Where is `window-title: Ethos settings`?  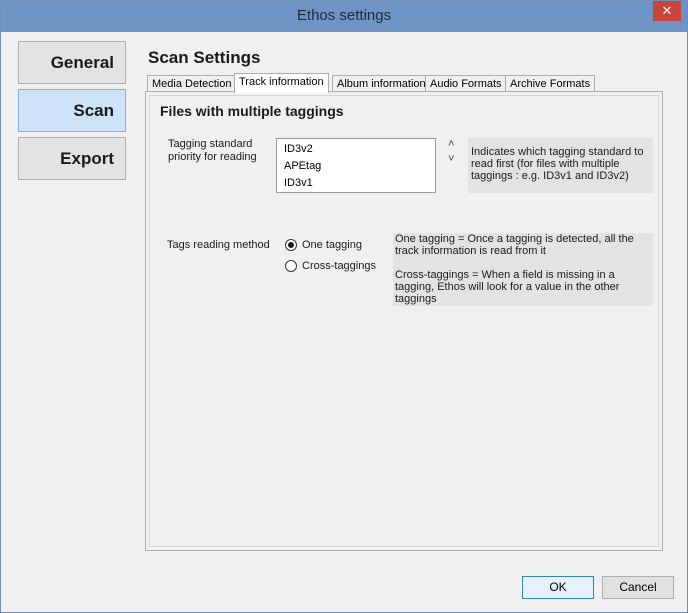
window-title: Ethos settings is located at coordinates (344, 15).